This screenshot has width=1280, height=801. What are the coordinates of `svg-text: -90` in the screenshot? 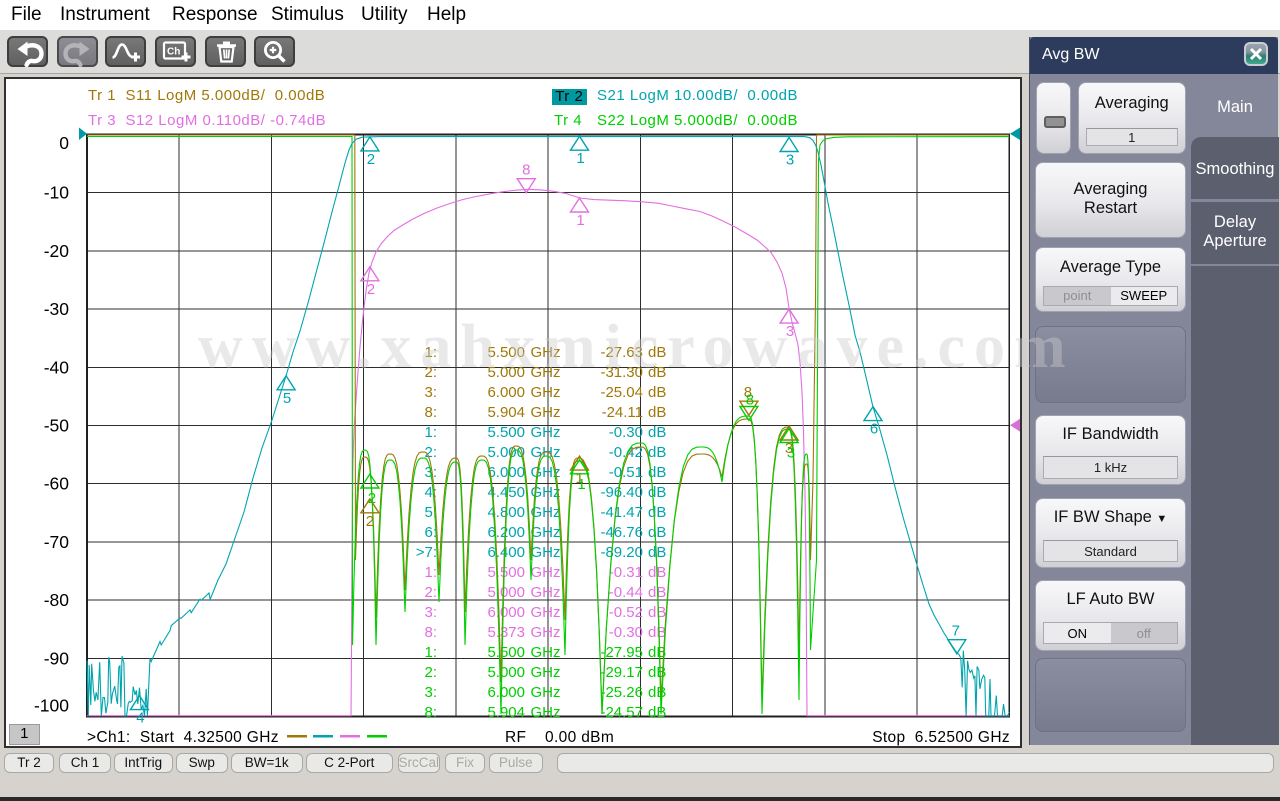 It's located at (57, 658).